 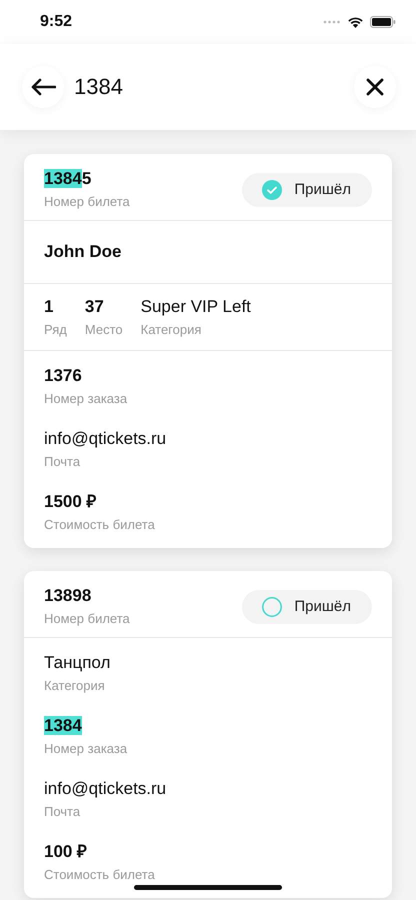 What do you see at coordinates (383, 22) in the screenshot?
I see `battery-icon` at bounding box center [383, 22].